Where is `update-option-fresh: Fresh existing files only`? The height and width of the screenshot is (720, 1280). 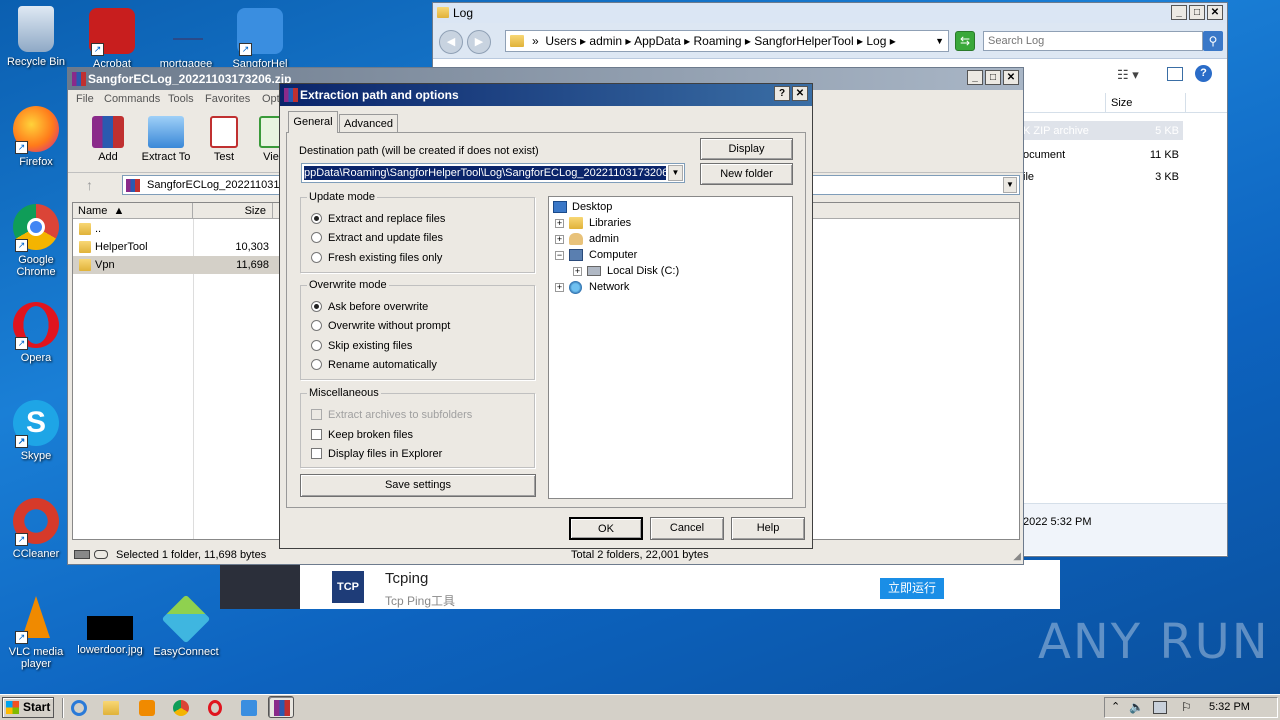
update-option-fresh: Fresh existing files only is located at coordinates (376, 258).